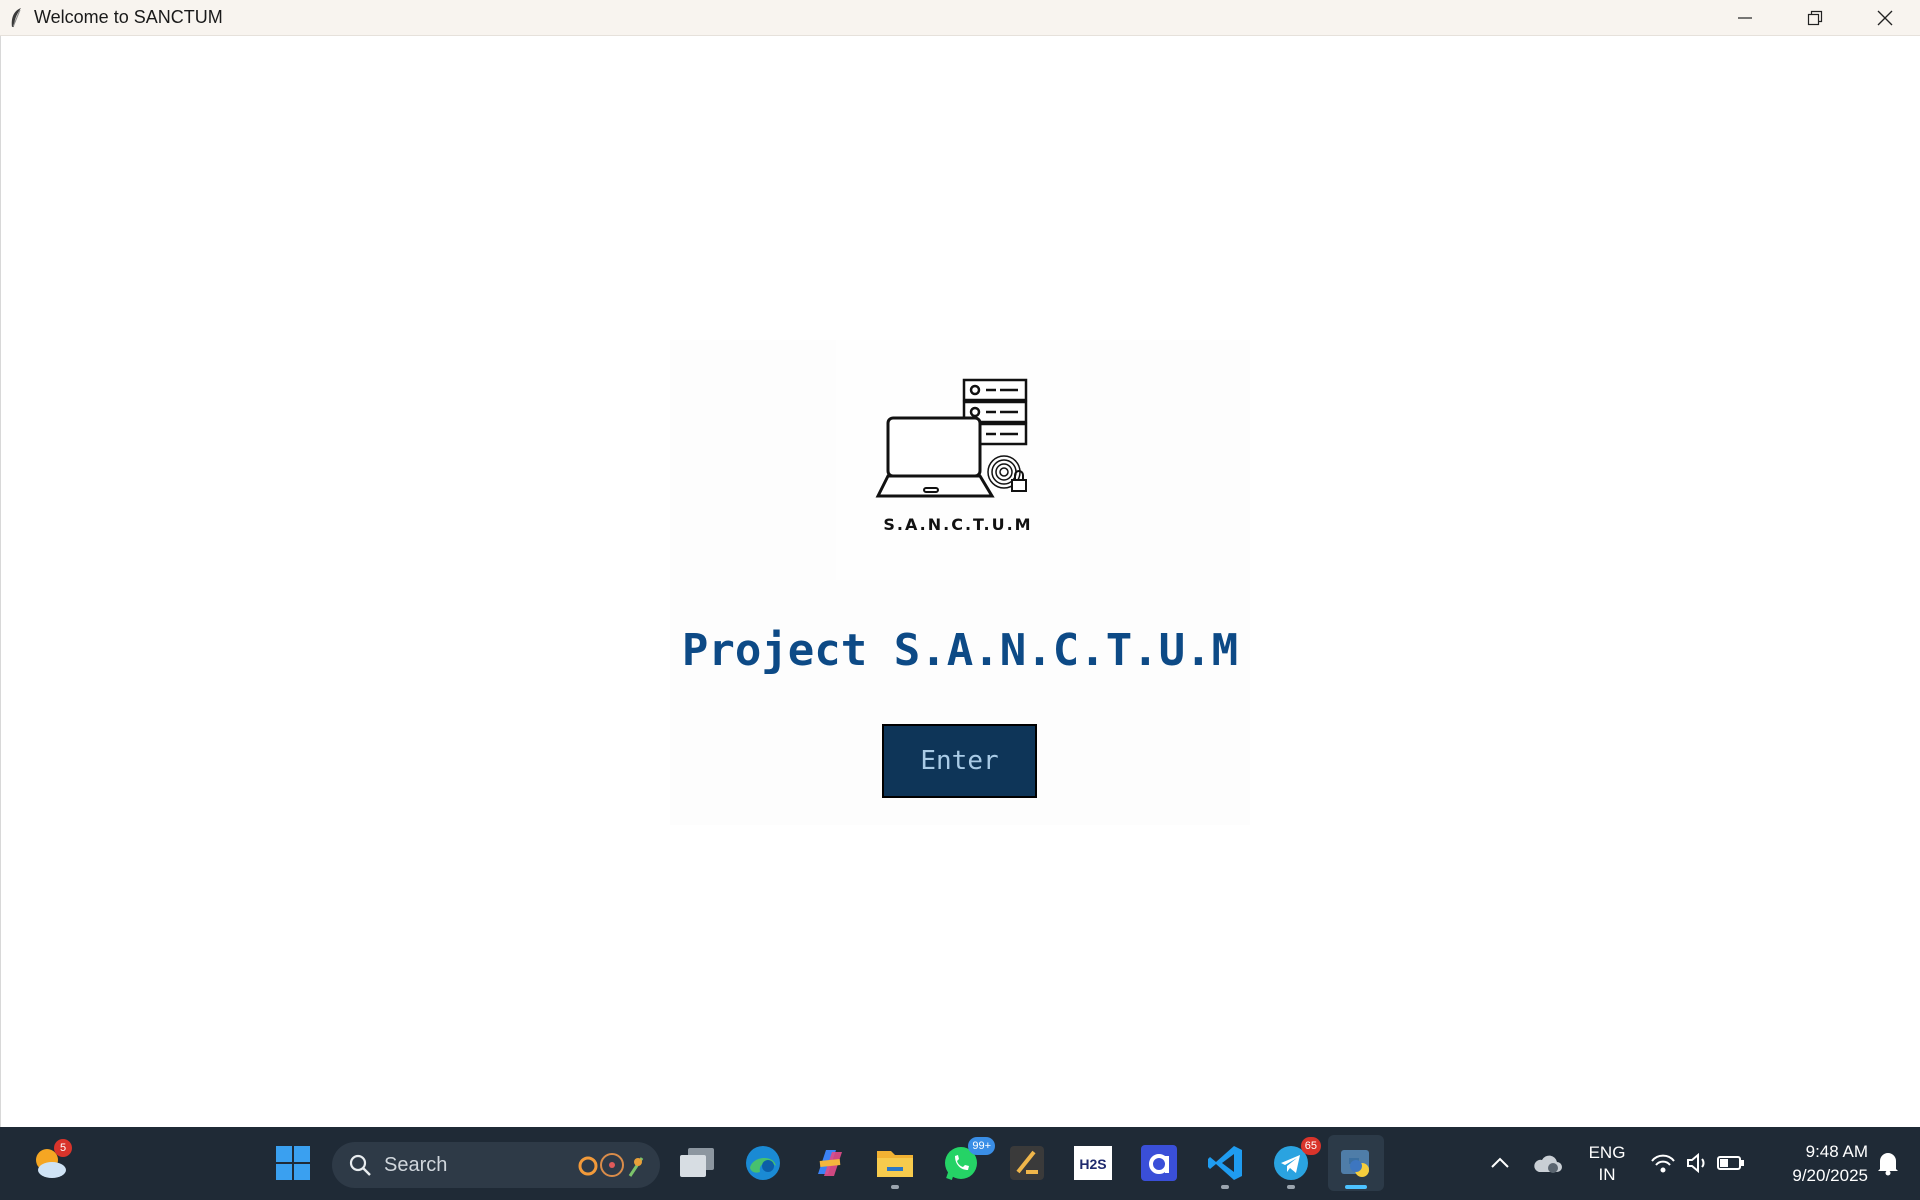 The image size is (1920, 1200). I want to click on start-button, so click(293, 1163).